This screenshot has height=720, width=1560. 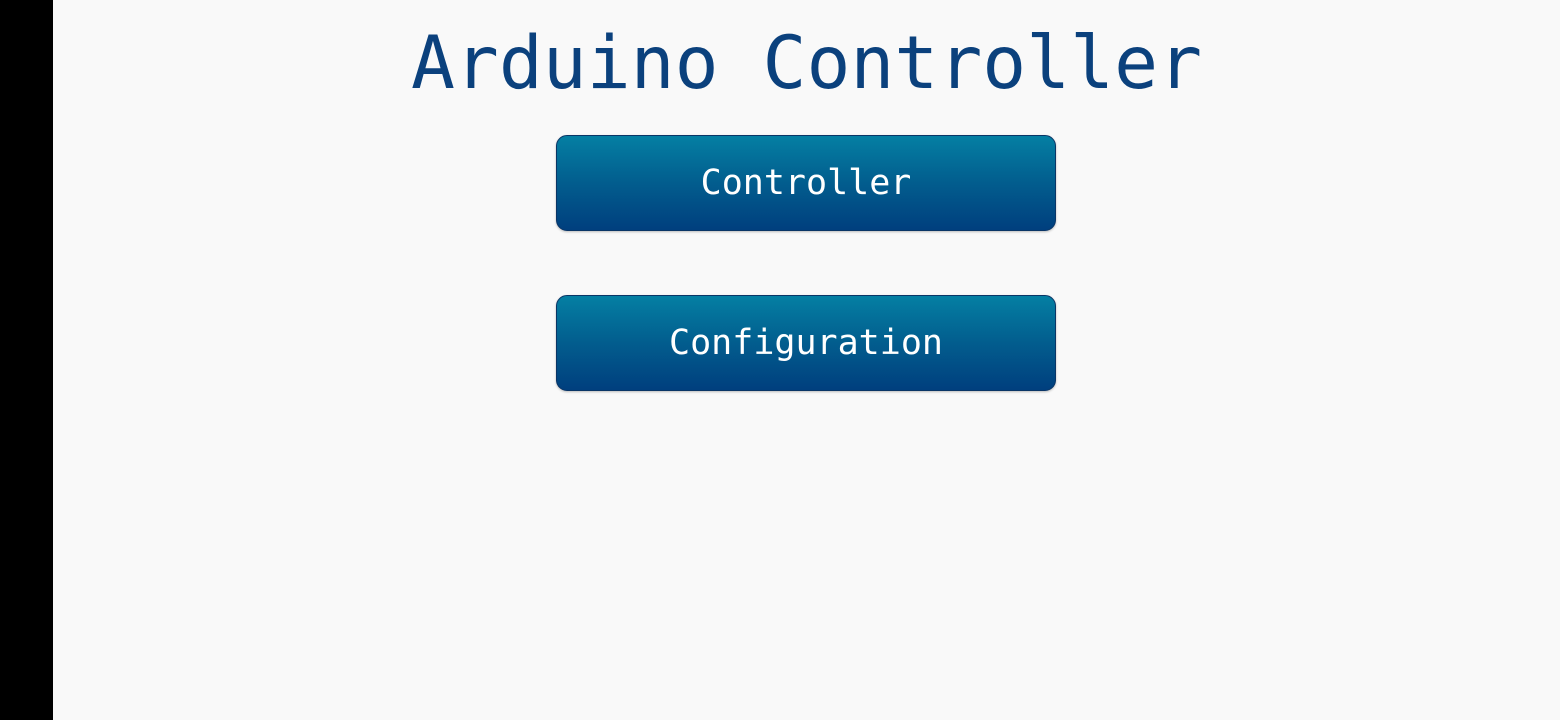 What do you see at coordinates (806, 343) in the screenshot?
I see `configuration-button: Configuration` at bounding box center [806, 343].